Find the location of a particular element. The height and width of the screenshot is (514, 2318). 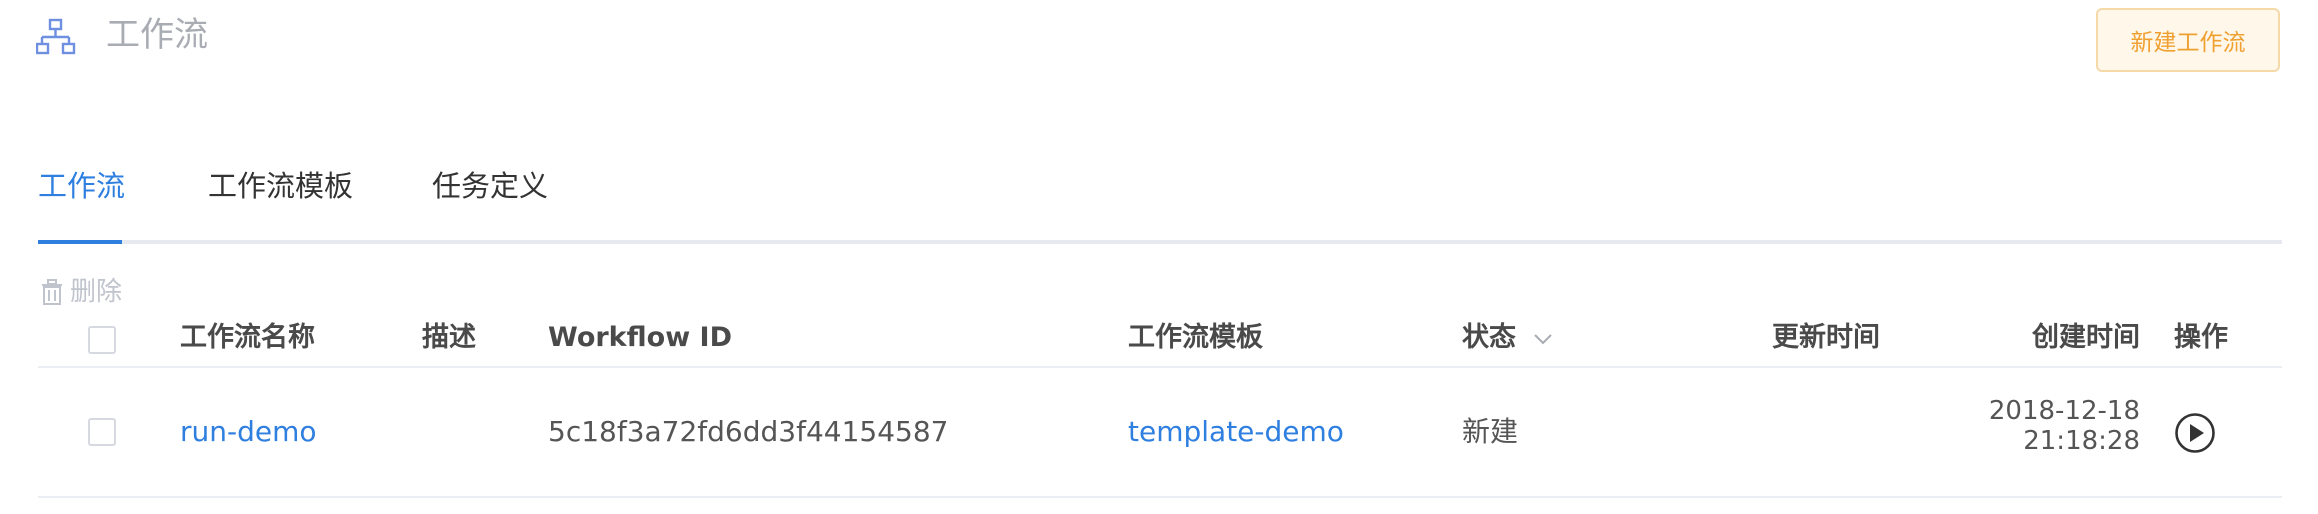

new-workflow-button: 新建工作流 is located at coordinates (2188, 40).